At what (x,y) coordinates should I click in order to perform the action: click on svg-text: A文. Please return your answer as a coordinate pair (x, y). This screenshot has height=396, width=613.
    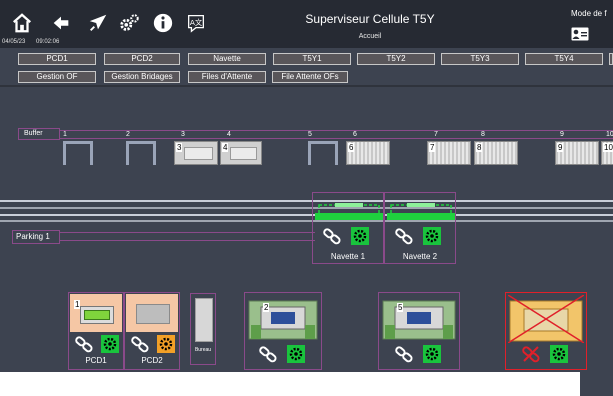
    Looking at the image, I should click on (196, 22).